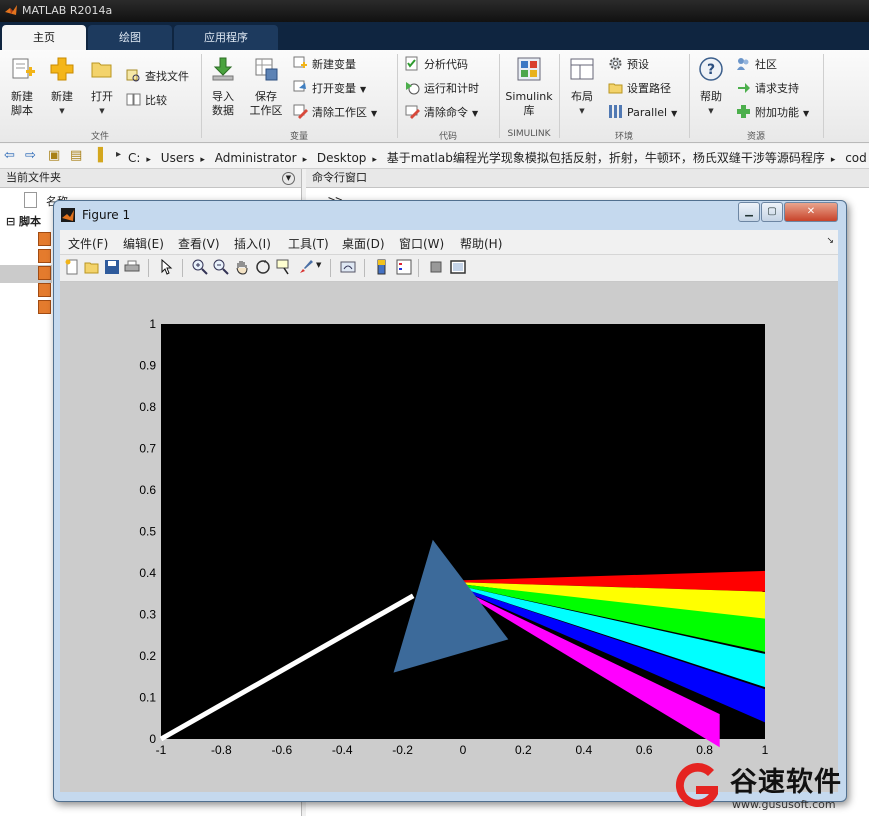 The width and height of the screenshot is (869, 816). What do you see at coordinates (226, 37) in the screenshot?
I see `tab-apps: 应用程序` at bounding box center [226, 37].